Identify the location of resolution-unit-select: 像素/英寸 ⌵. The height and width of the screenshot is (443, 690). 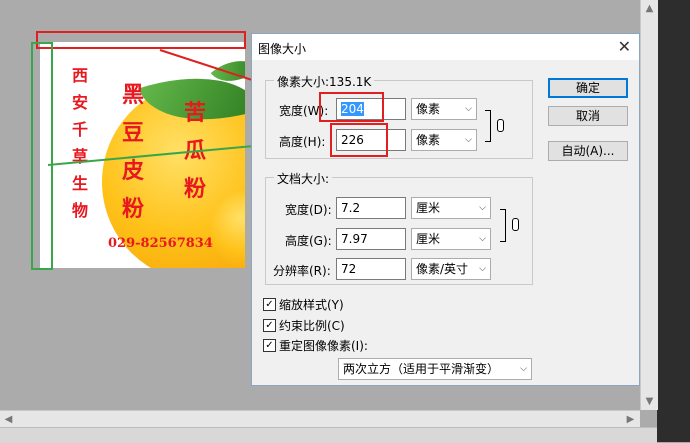
(451, 269).